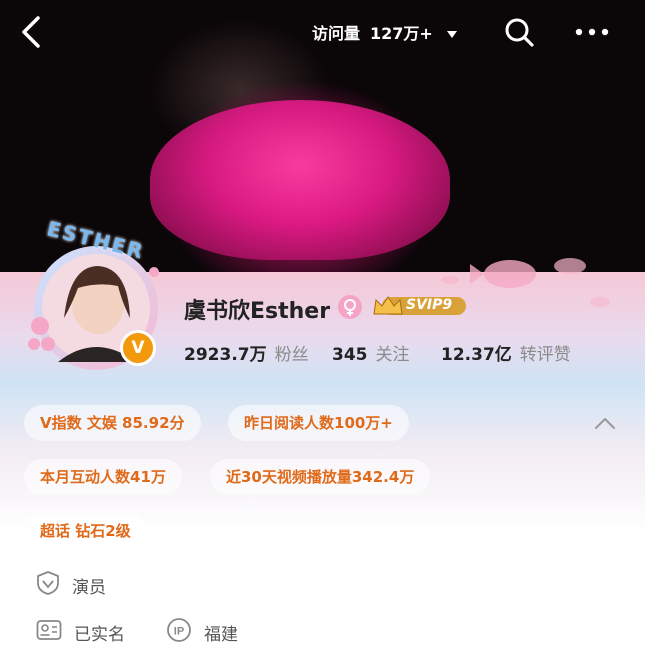 The width and height of the screenshot is (645, 645). Describe the element at coordinates (525, 282) in the screenshot. I see `fish-decoration-icon` at that location.